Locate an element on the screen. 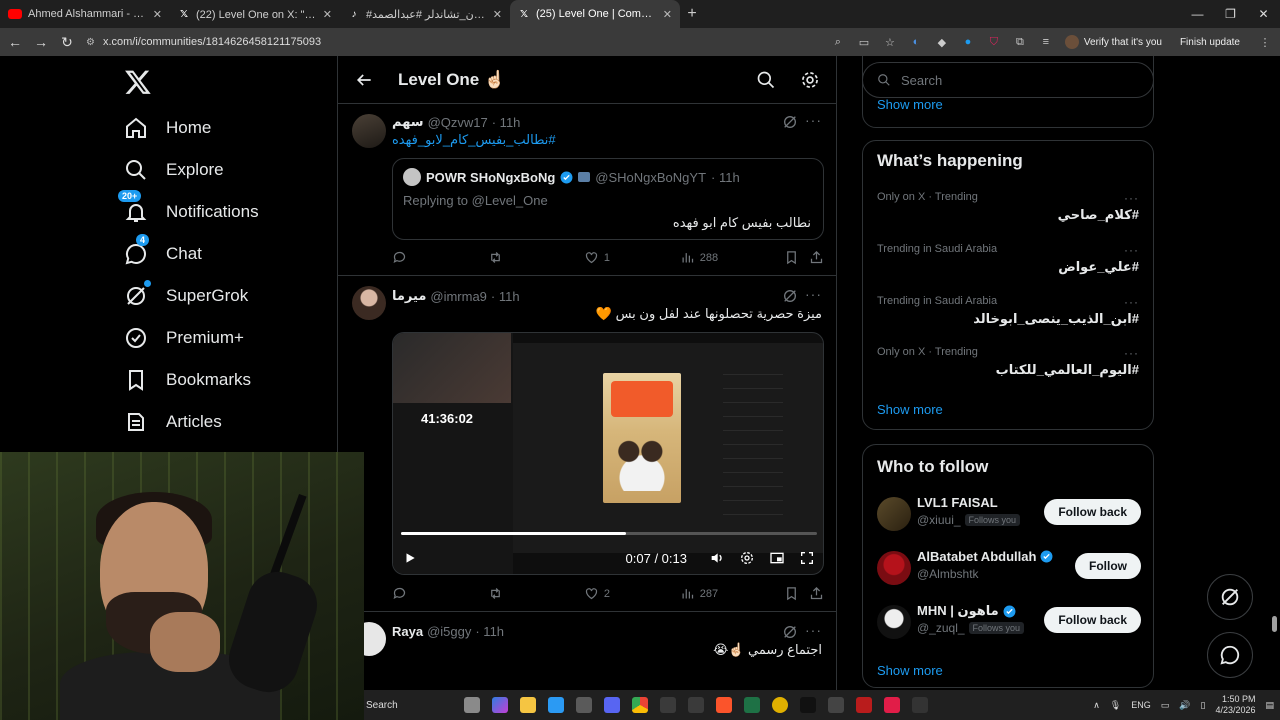 Image resolution: width=1280 pixels, height=720 pixels. author-handle: @imrma9 is located at coordinates (458, 296).